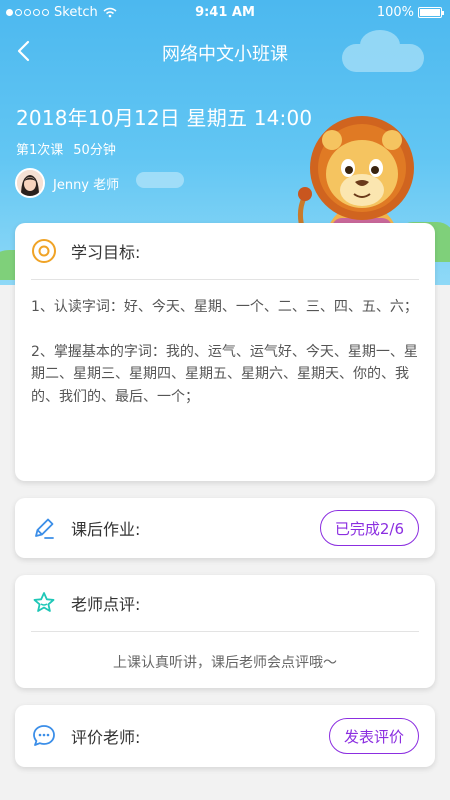 This screenshot has width=450, height=800. What do you see at coordinates (225, 251) in the screenshot?
I see `goals-header: 学习目标:` at bounding box center [225, 251].